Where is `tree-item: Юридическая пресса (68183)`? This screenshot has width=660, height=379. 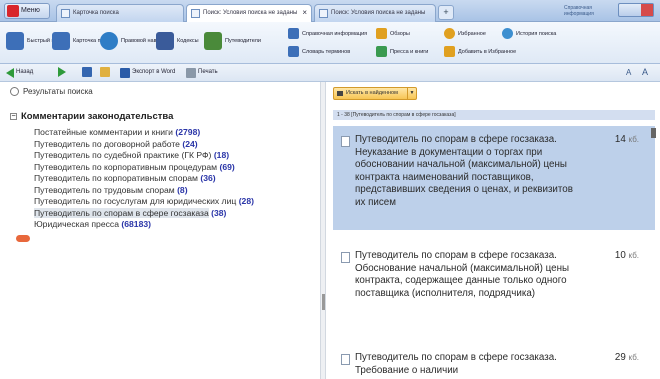
tree-item: Юридическая пресса (68183) is located at coordinates (179, 225).